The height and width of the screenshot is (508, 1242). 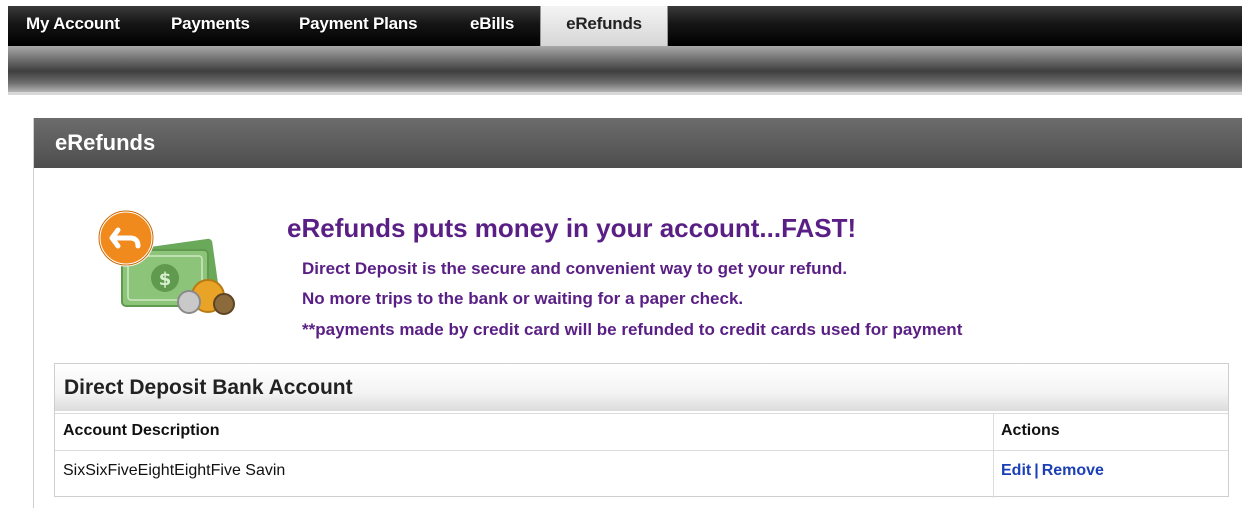 What do you see at coordinates (141, 430) in the screenshot?
I see `column-header-account-description: Account Description` at bounding box center [141, 430].